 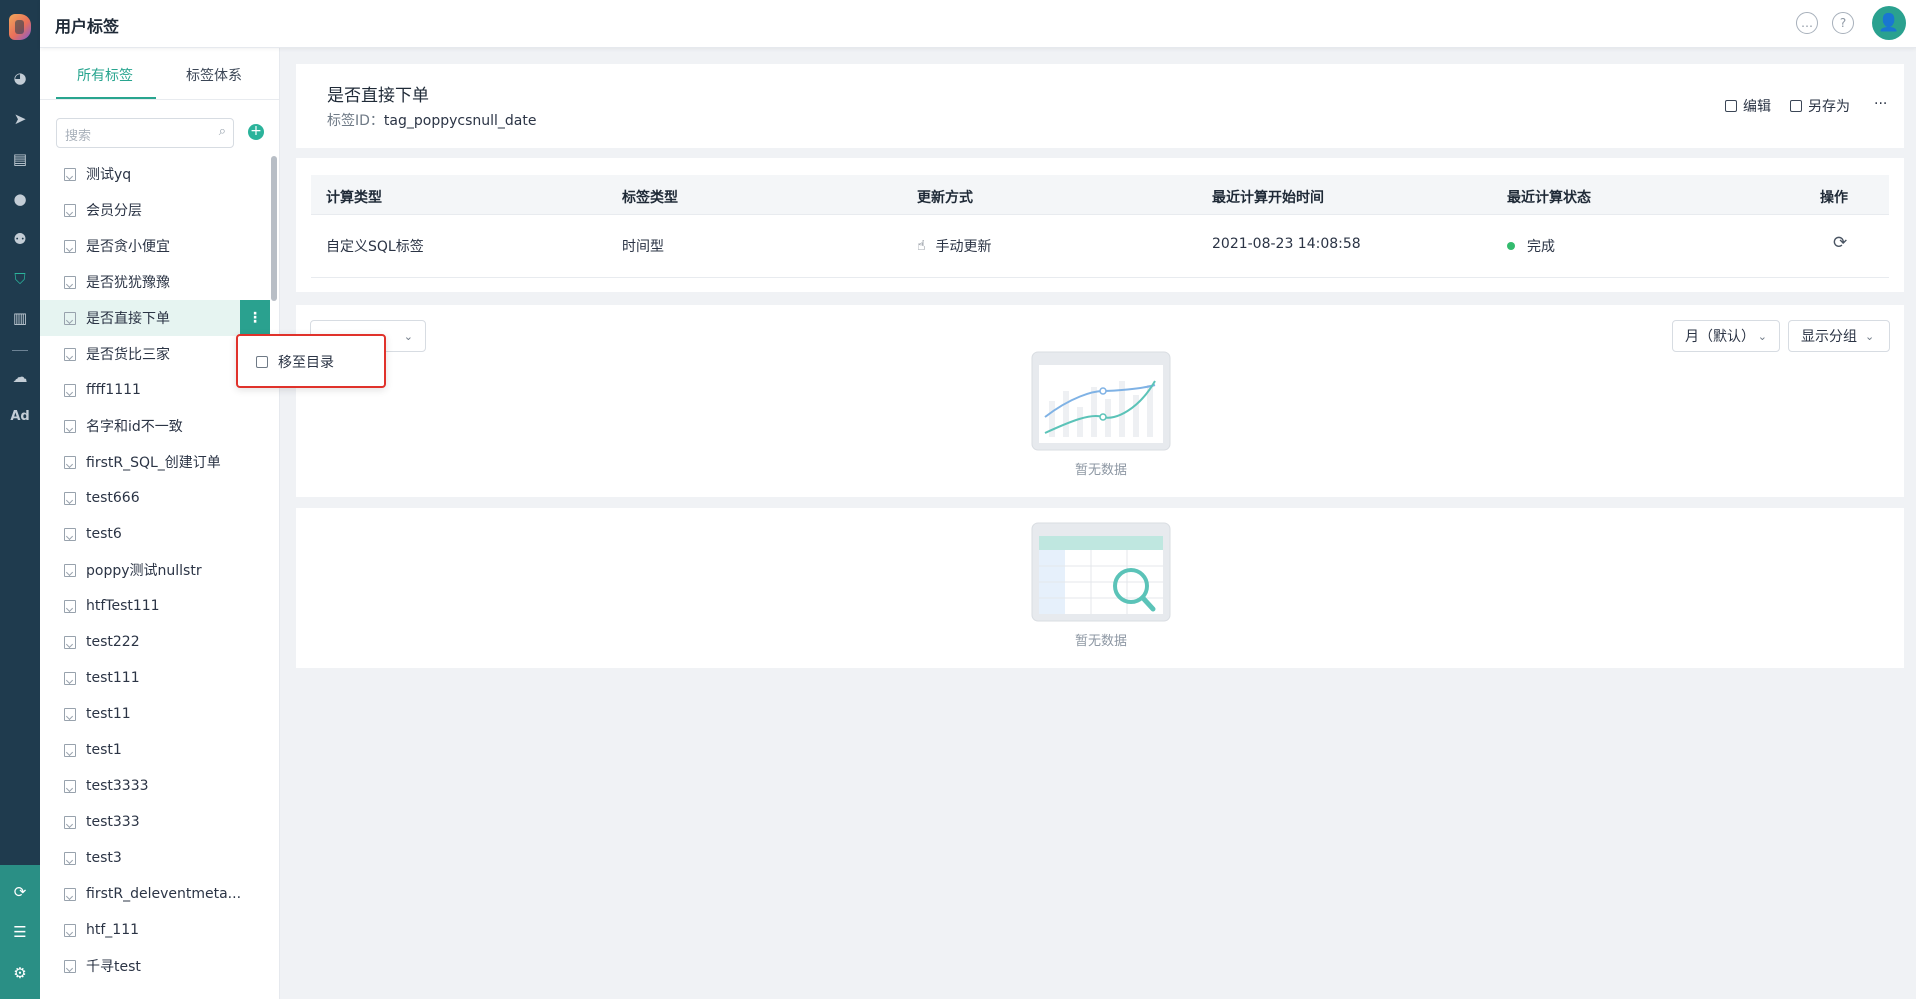 What do you see at coordinates (375, 247) in the screenshot?
I see `calc-type-cell: 自定义SQL标签` at bounding box center [375, 247].